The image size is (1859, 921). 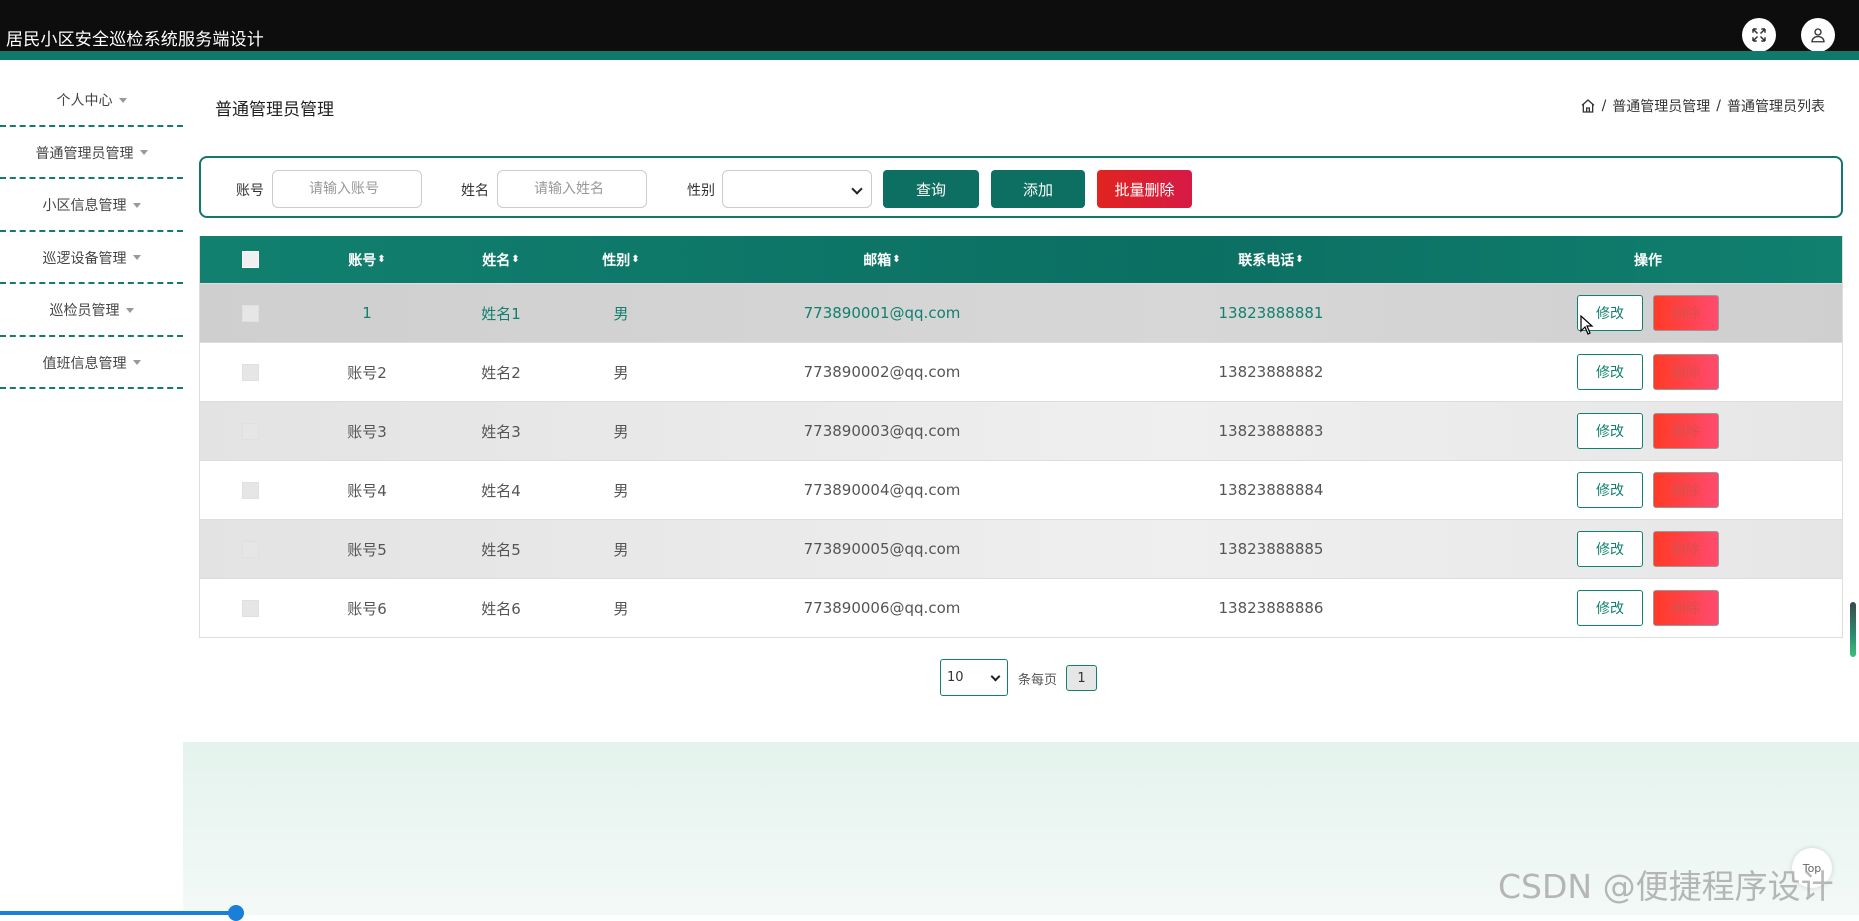 I want to click on cell-email: 773890005@qq.com, so click(x=882, y=549).